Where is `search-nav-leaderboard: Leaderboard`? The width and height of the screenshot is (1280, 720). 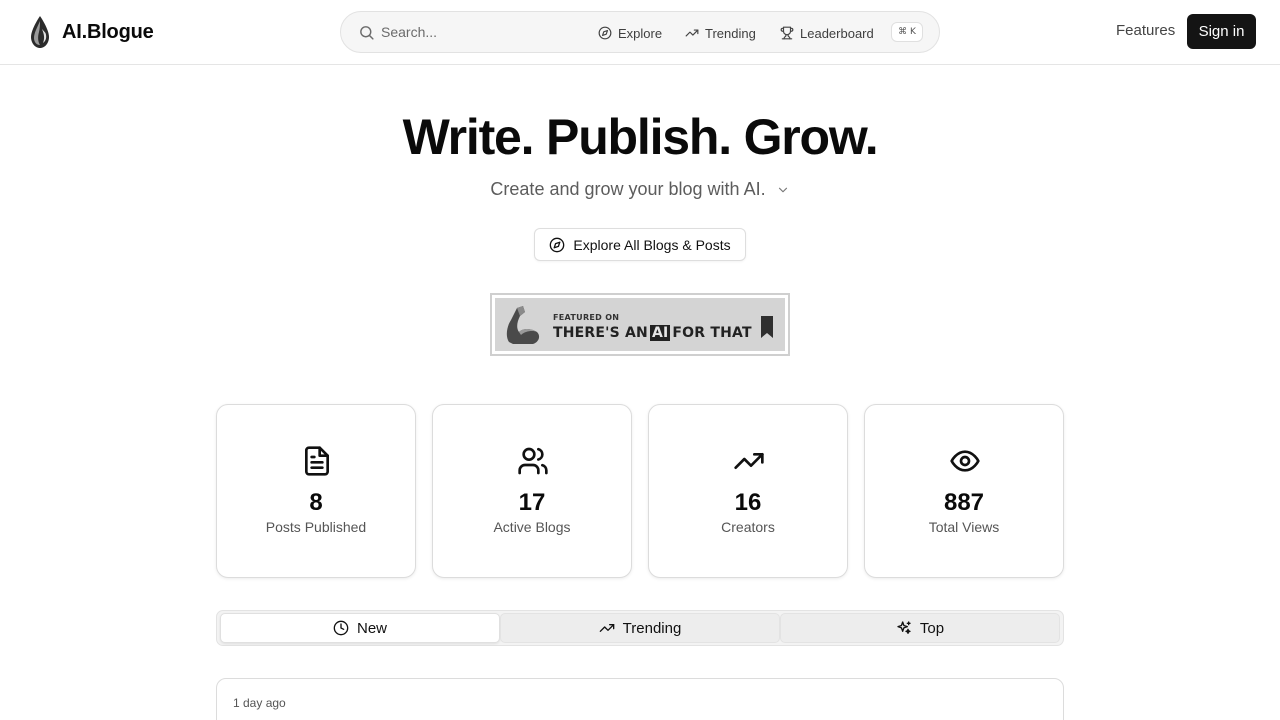
search-nav-leaderboard: Leaderboard is located at coordinates (827, 33).